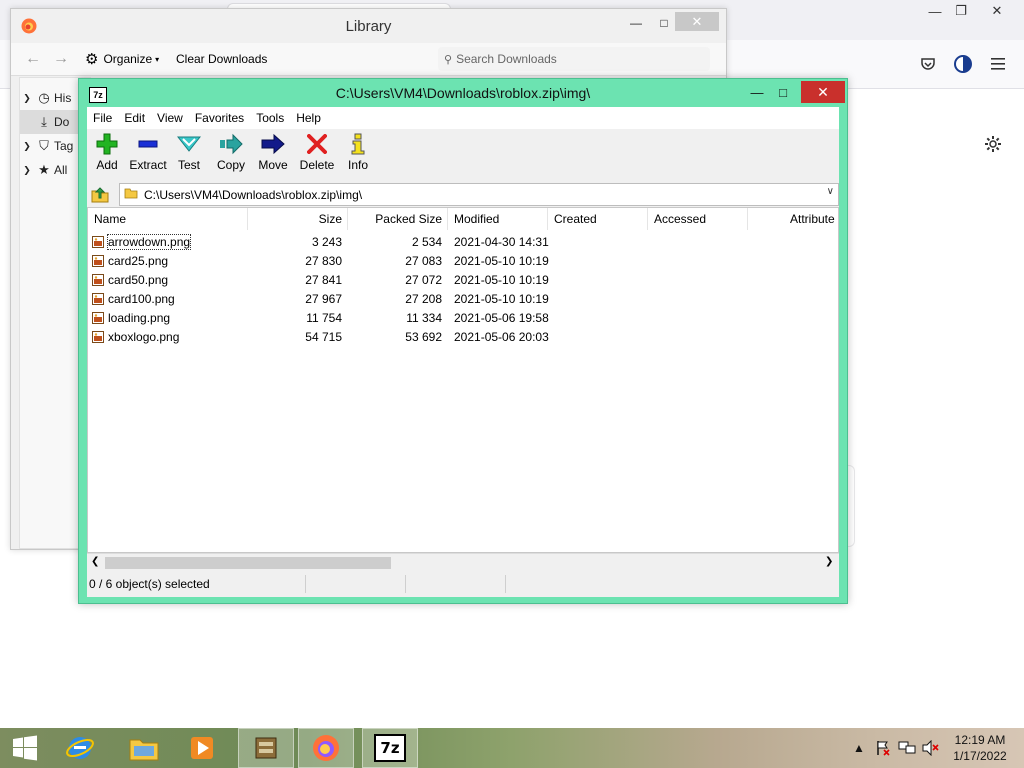 Image resolution: width=1024 pixels, height=768 pixels. What do you see at coordinates (149, 584) in the screenshot?
I see `status-selection: 0 / 6 object(s) selected` at bounding box center [149, 584].